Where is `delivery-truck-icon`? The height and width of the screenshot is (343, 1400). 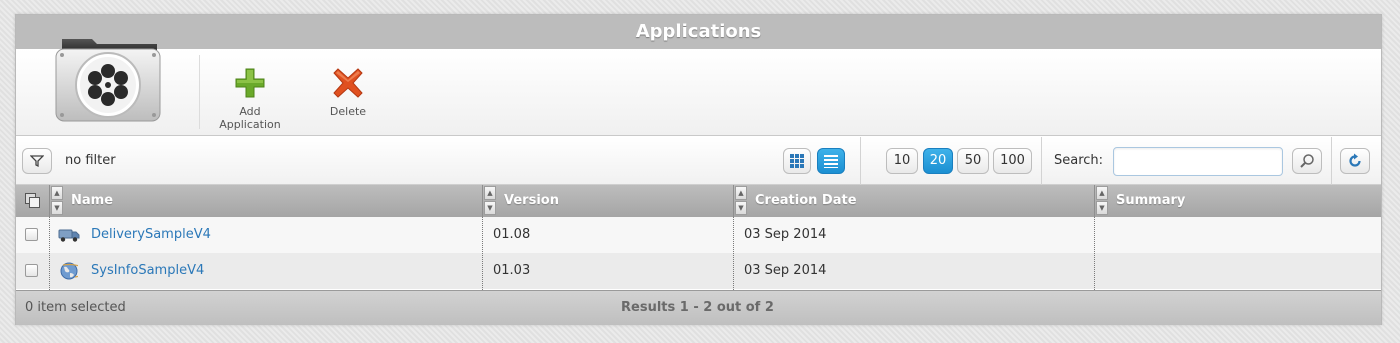 delivery-truck-icon is located at coordinates (69, 235).